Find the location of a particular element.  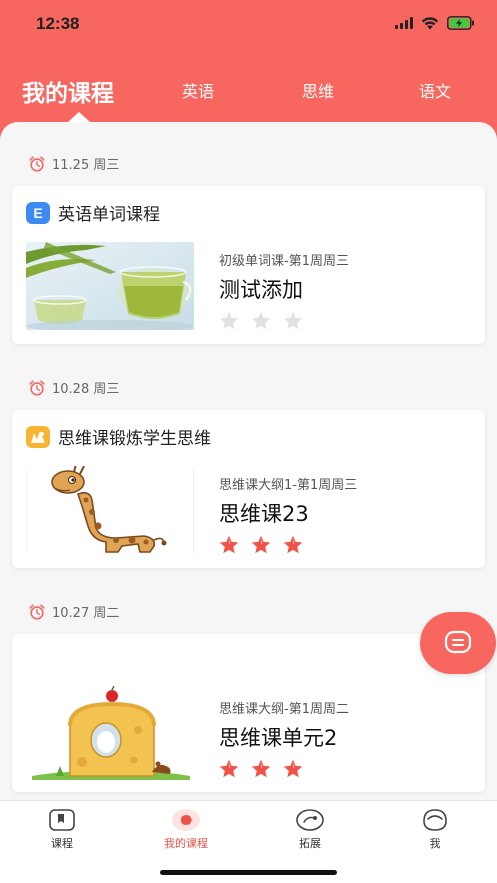

nav-my-course-label: 我的课程 is located at coordinates (186, 843).